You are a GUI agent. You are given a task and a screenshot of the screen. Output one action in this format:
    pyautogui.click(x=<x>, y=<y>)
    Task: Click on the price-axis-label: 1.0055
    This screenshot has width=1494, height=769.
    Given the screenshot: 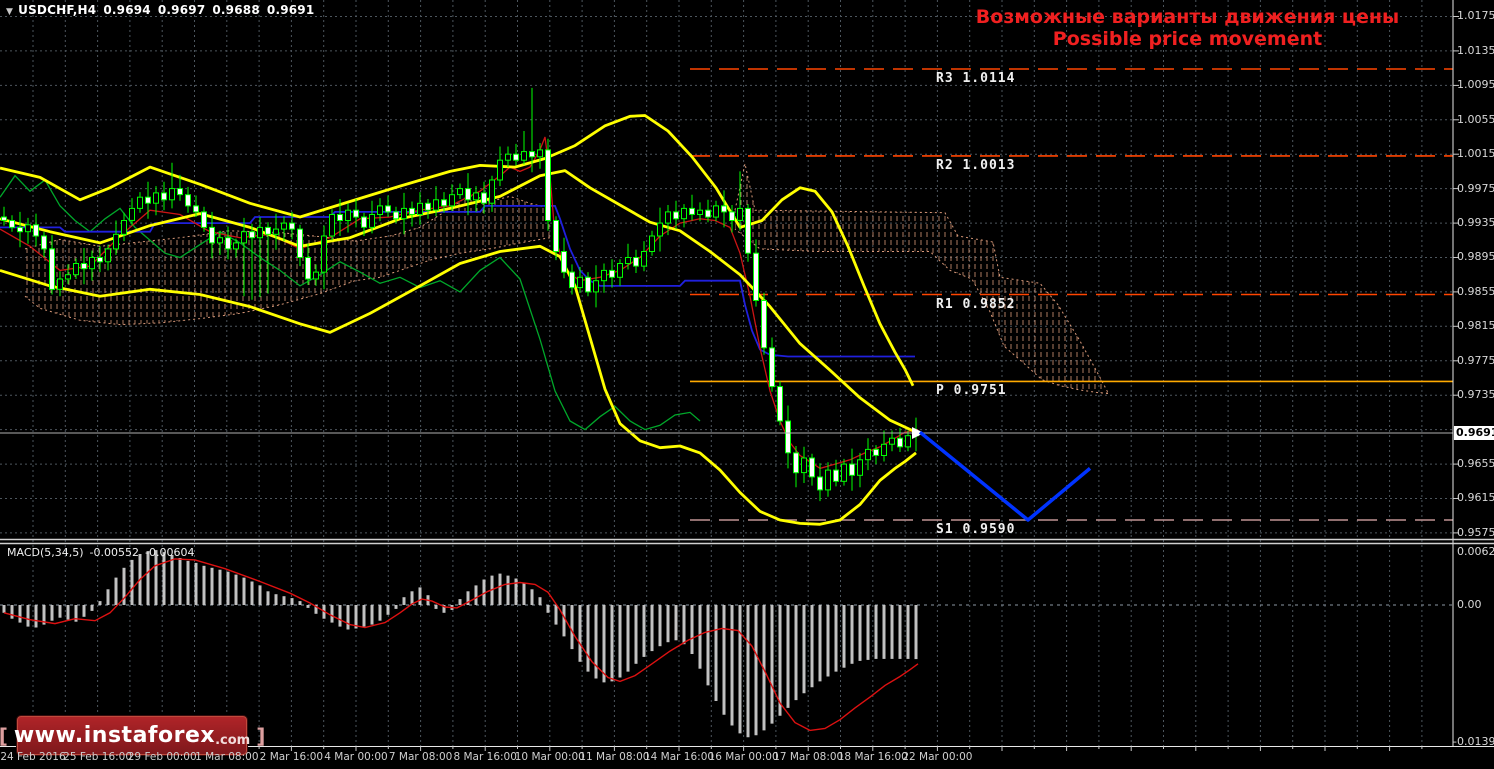 What is the action you would take?
    pyautogui.click(x=1475, y=119)
    